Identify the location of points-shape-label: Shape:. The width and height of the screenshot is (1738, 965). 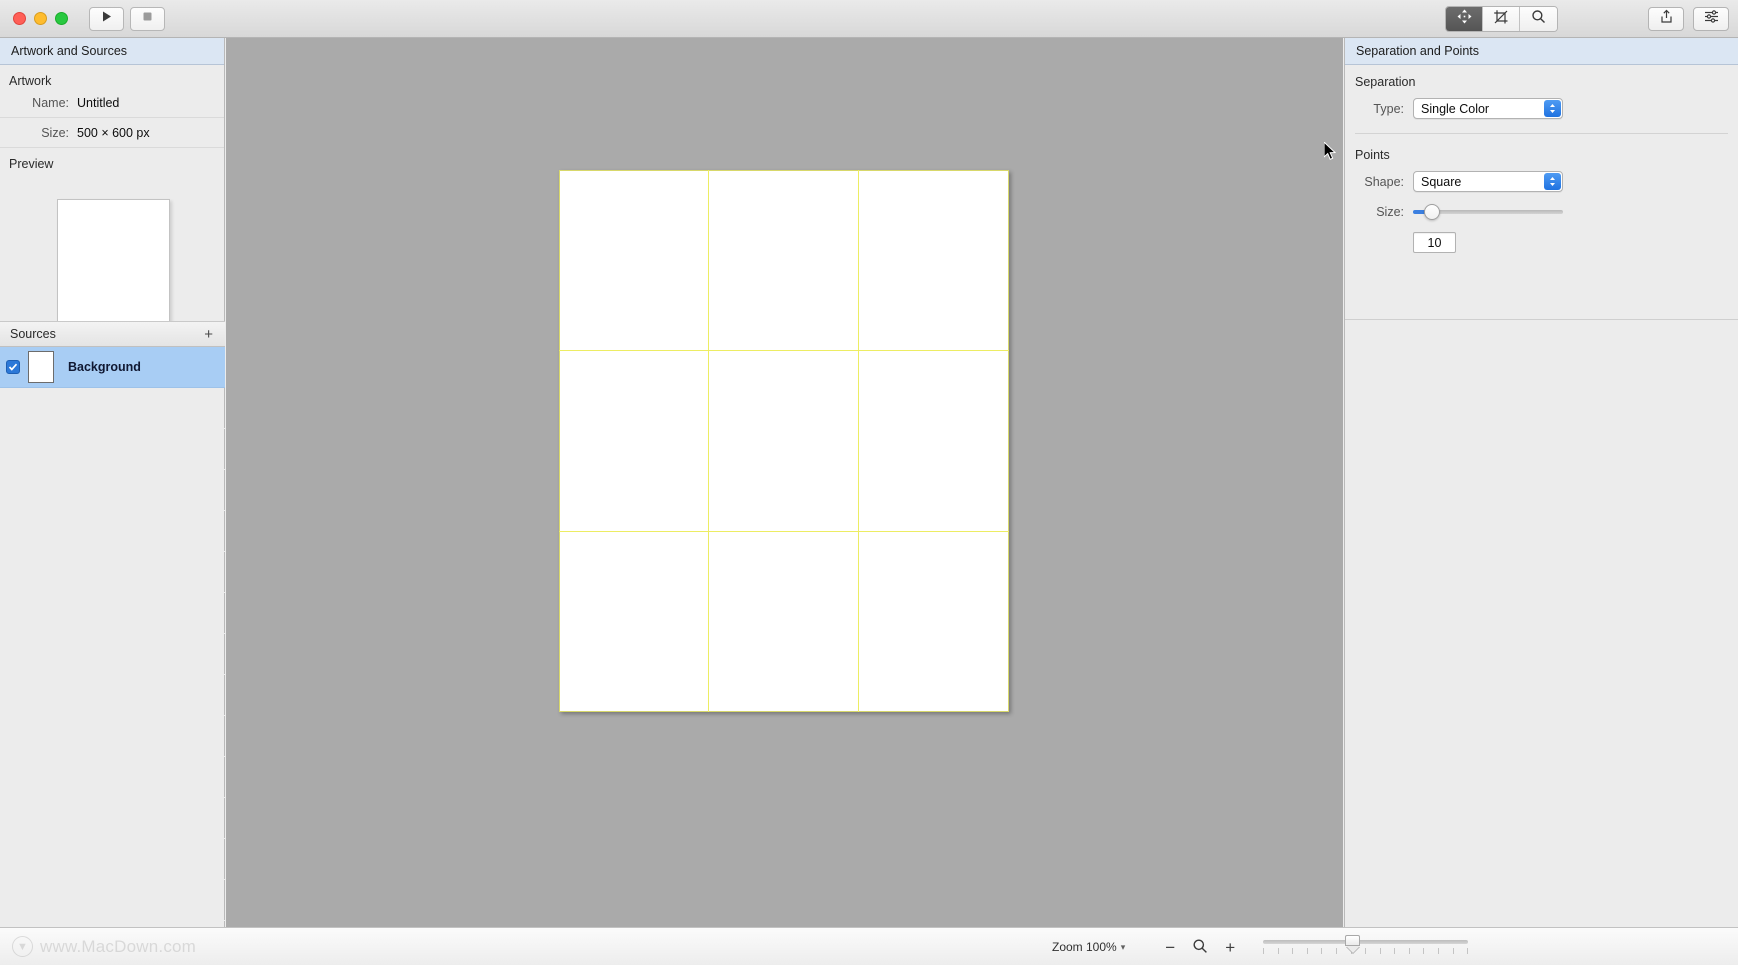
(1384, 181).